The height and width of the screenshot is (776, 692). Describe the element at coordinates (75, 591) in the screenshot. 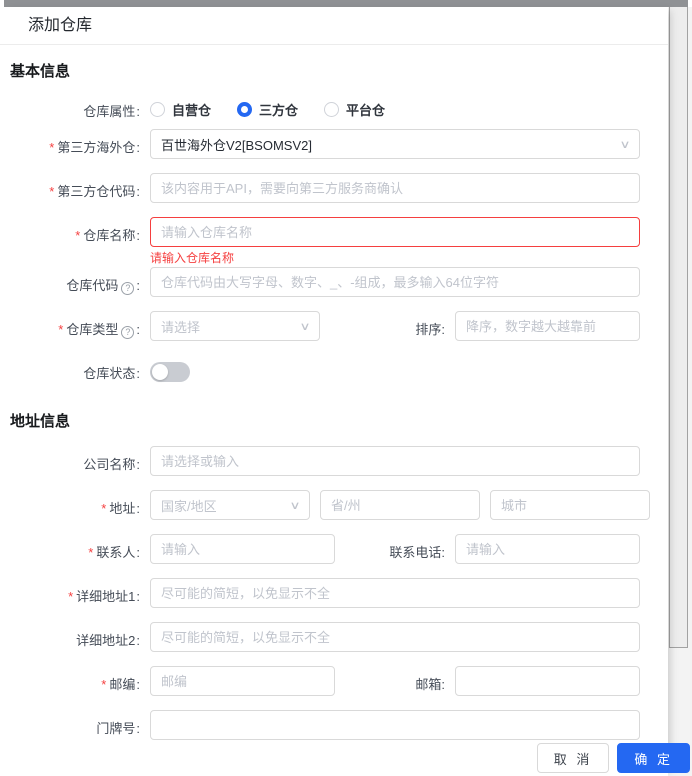

I see `field-label: * 详细地址1:` at that location.